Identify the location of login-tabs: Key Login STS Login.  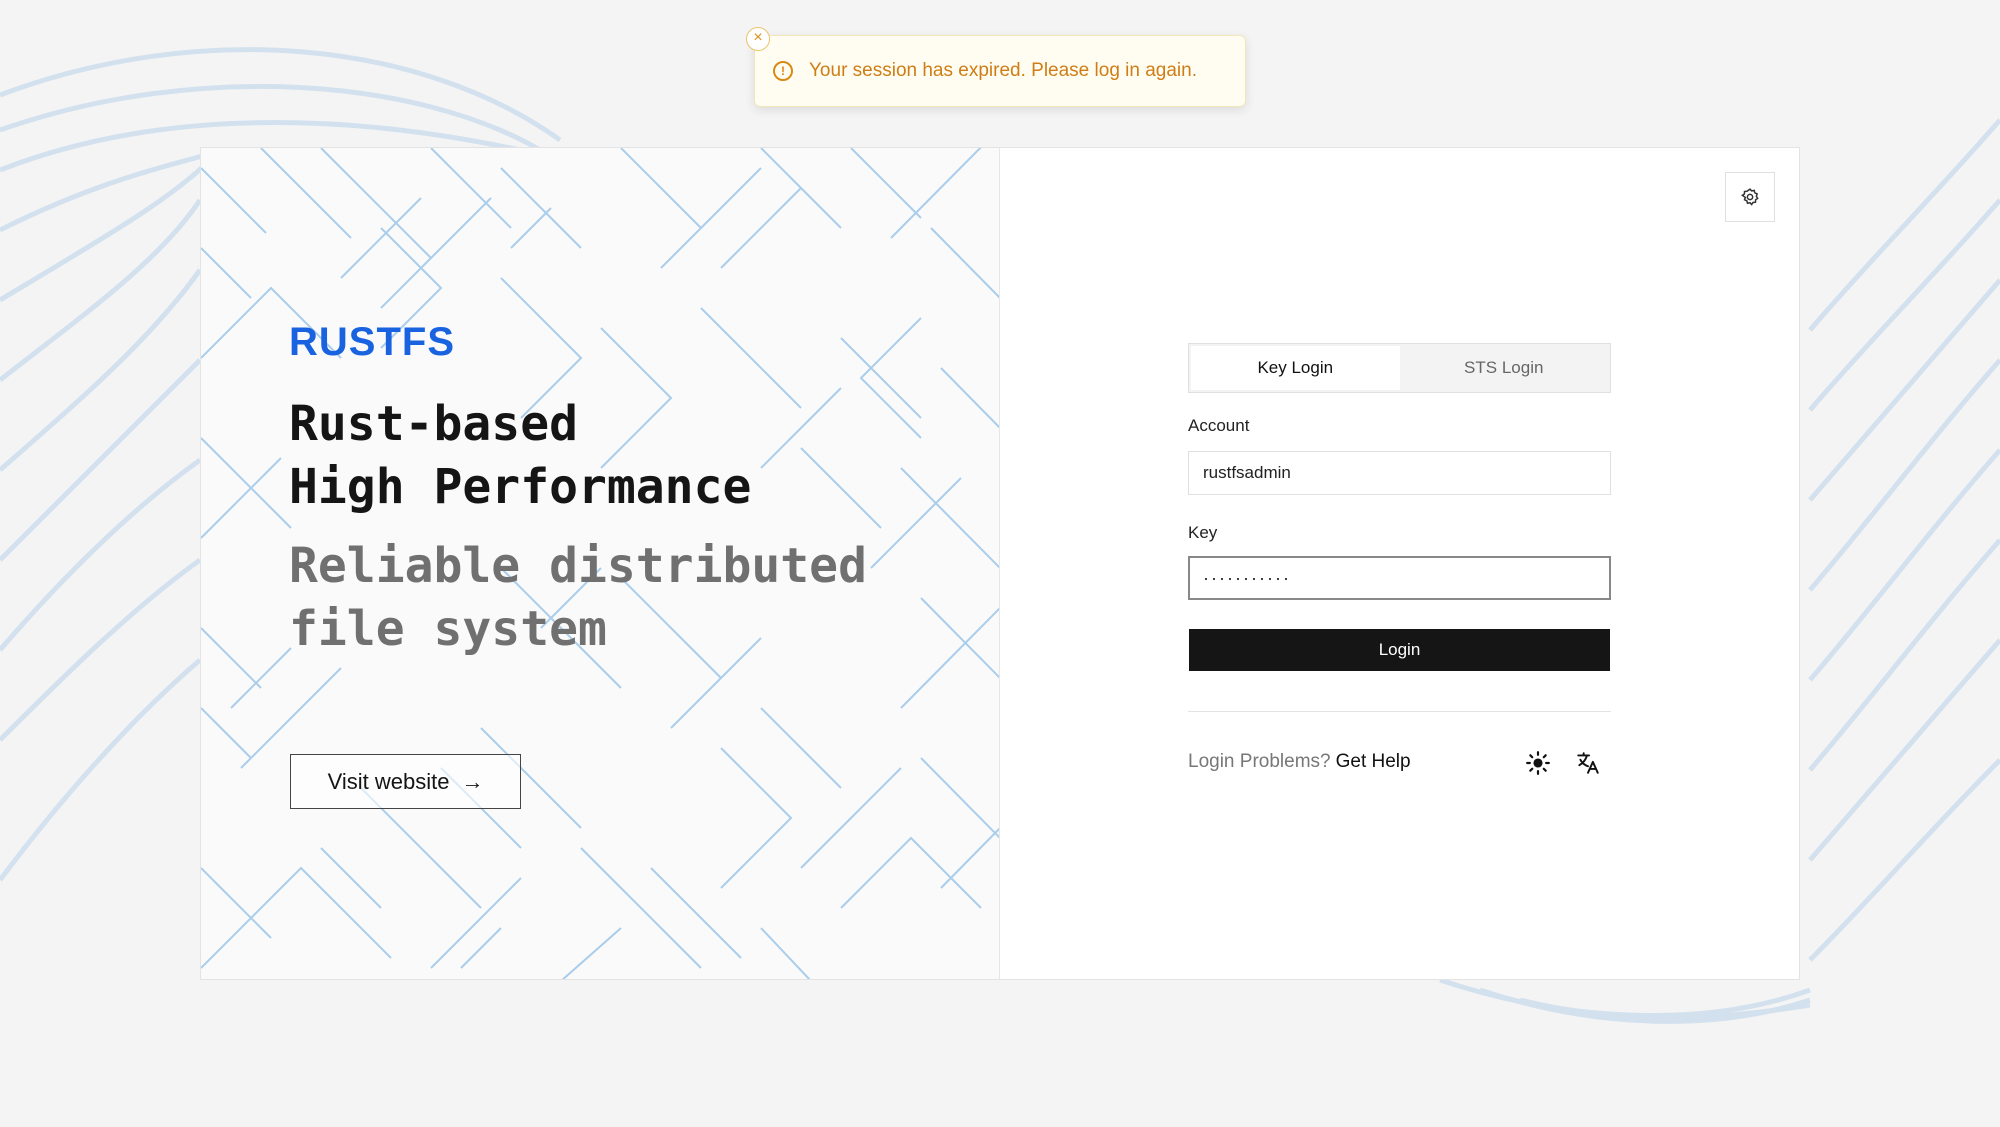
(1399, 368).